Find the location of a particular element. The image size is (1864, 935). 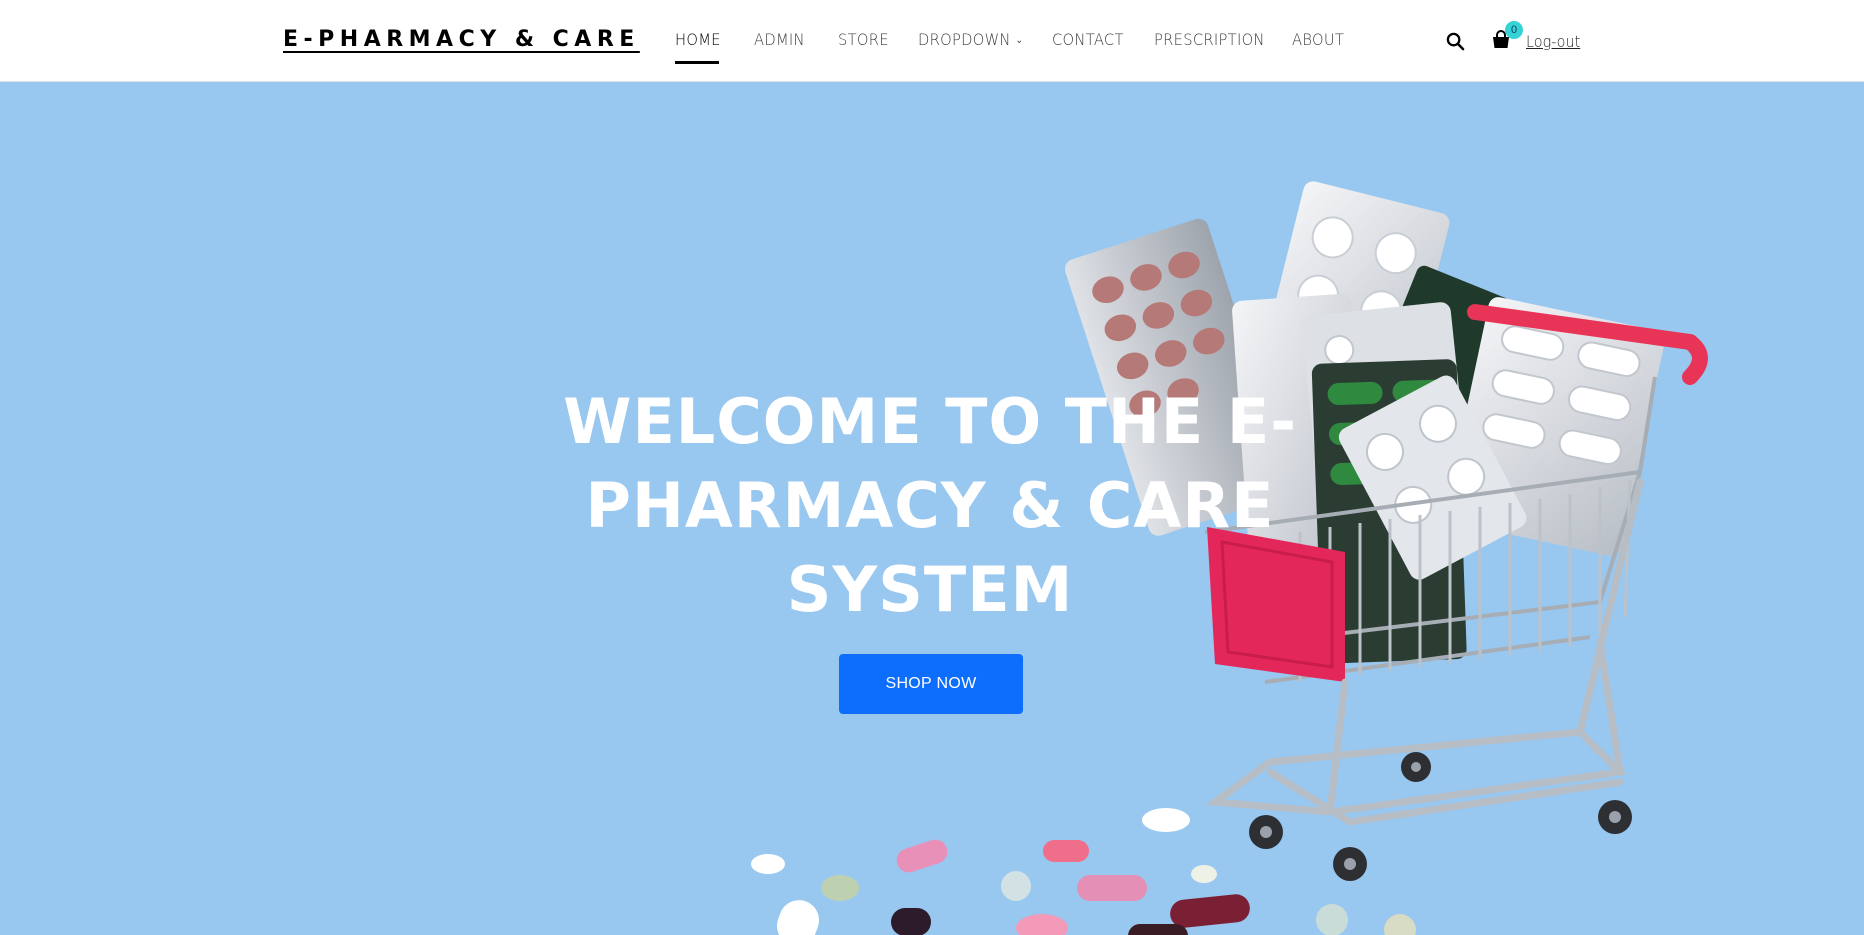

nav-dropdown-label: DROPDOWN is located at coordinates (964, 39).